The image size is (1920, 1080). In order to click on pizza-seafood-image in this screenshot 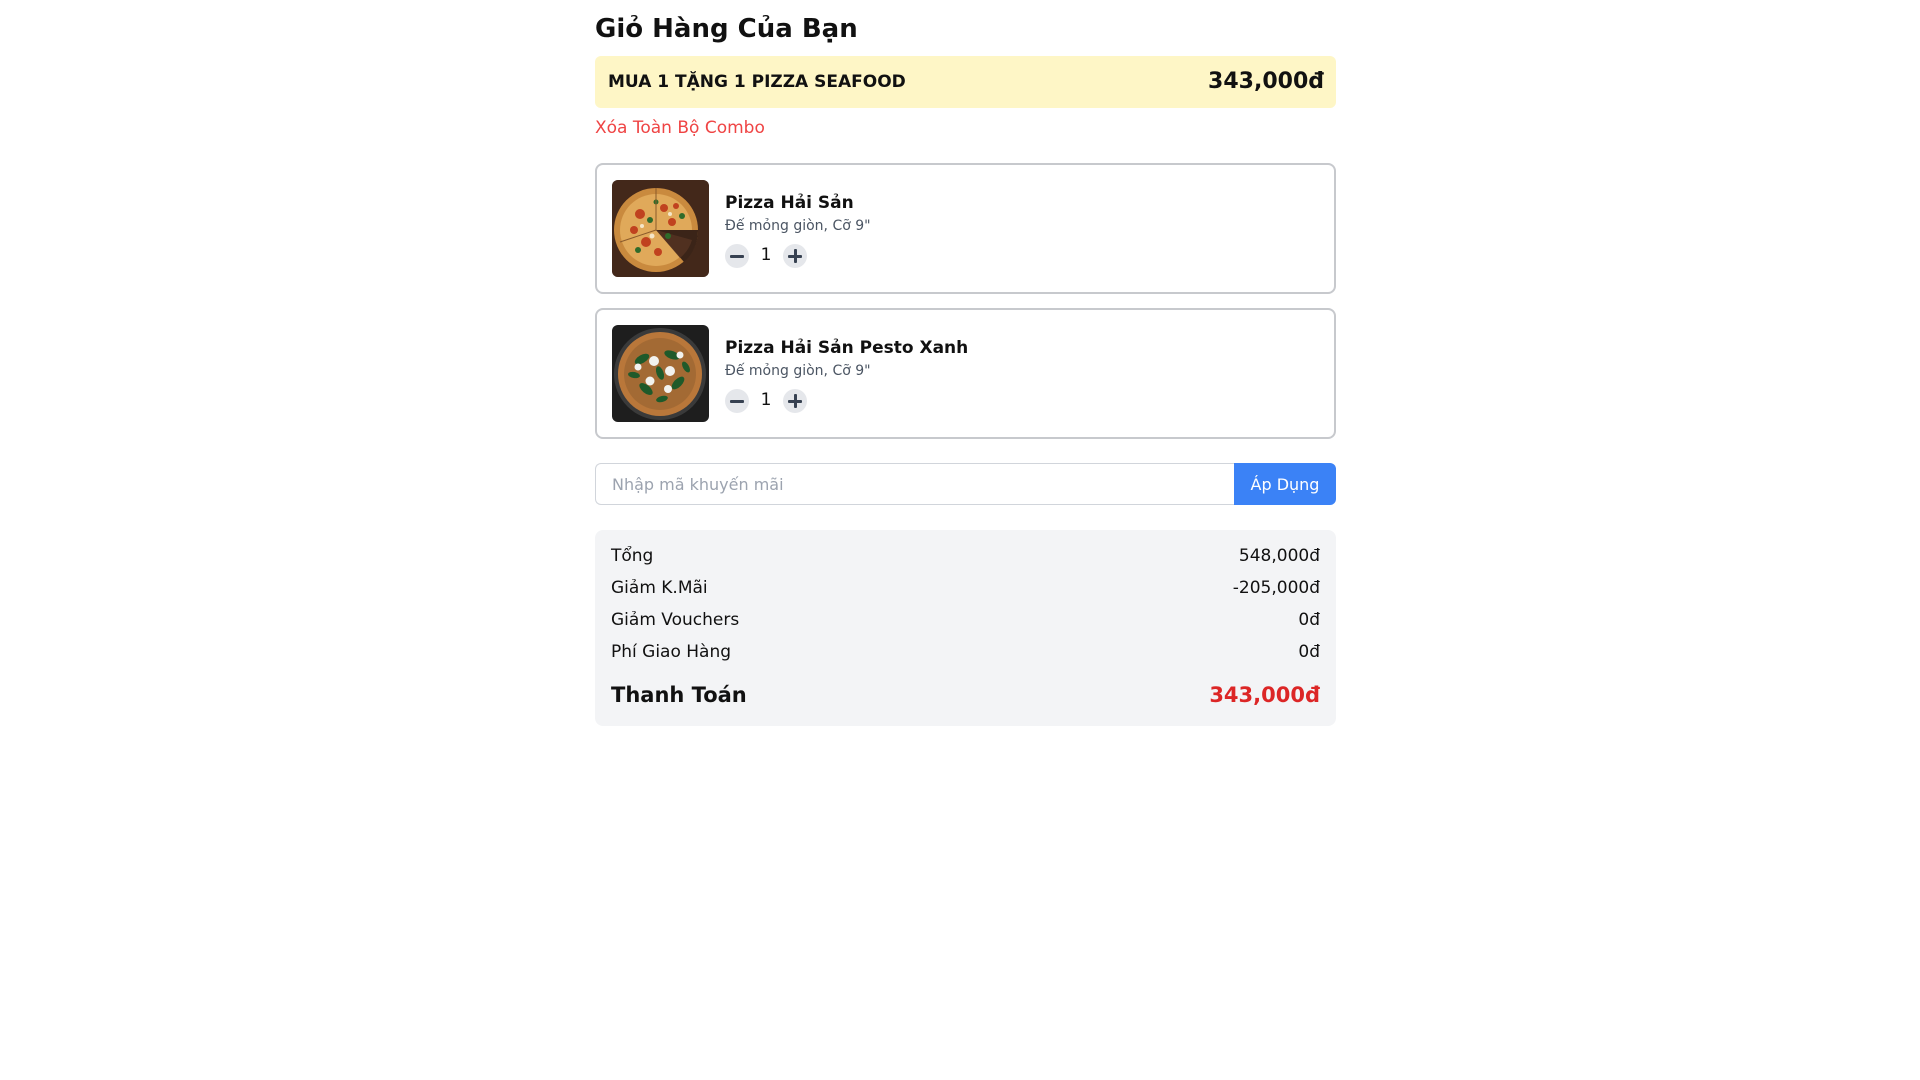, I will do `click(660, 228)`.